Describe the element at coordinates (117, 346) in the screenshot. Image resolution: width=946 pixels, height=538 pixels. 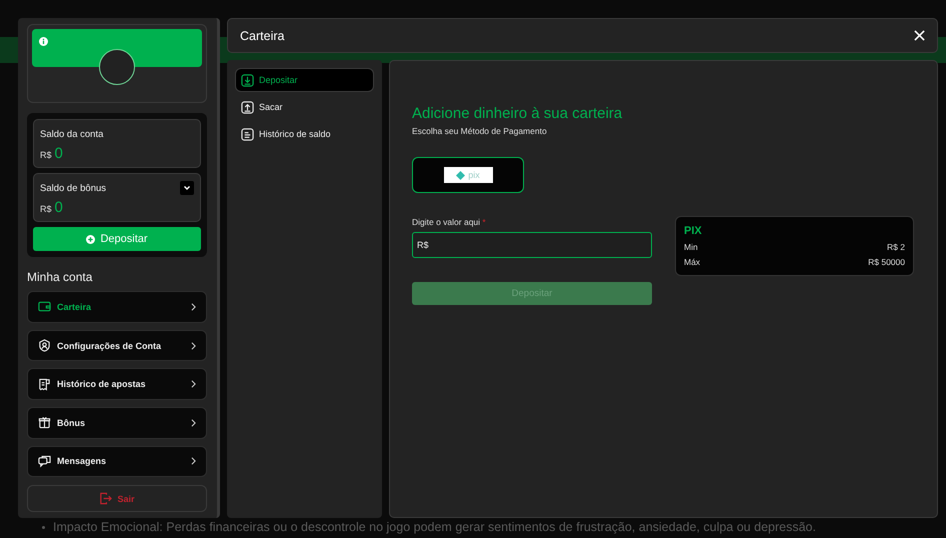
I see `menu-item: Configurações de Conta` at that location.